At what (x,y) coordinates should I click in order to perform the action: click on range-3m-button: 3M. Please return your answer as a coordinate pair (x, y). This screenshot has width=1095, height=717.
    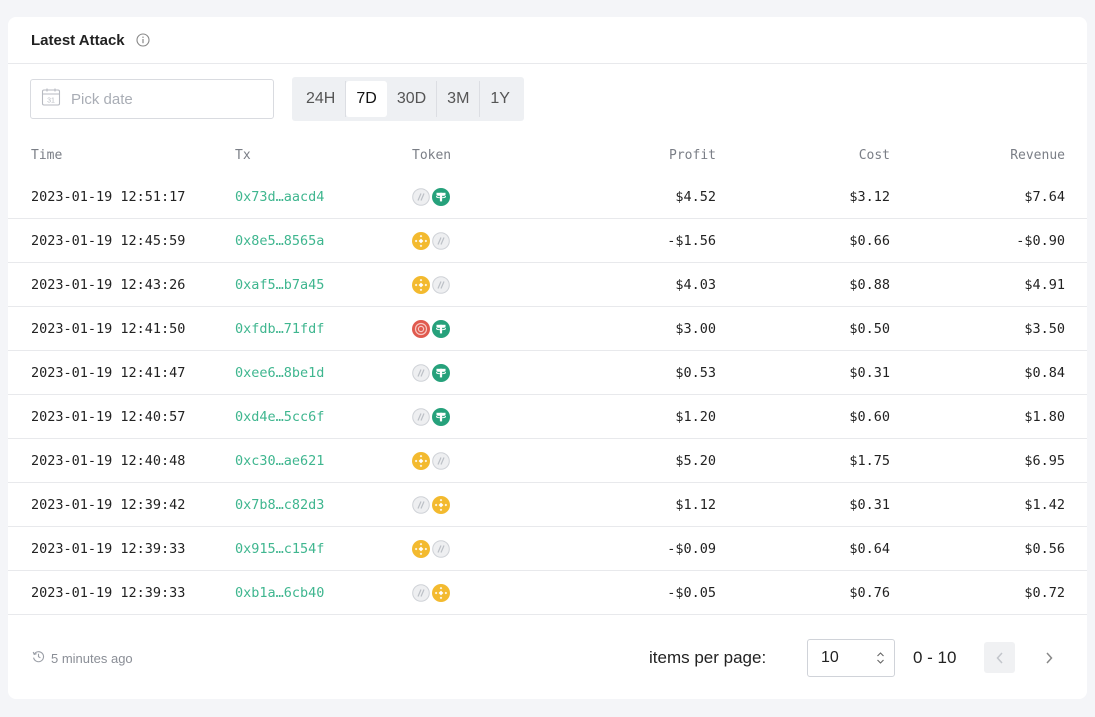
    Looking at the image, I should click on (459, 99).